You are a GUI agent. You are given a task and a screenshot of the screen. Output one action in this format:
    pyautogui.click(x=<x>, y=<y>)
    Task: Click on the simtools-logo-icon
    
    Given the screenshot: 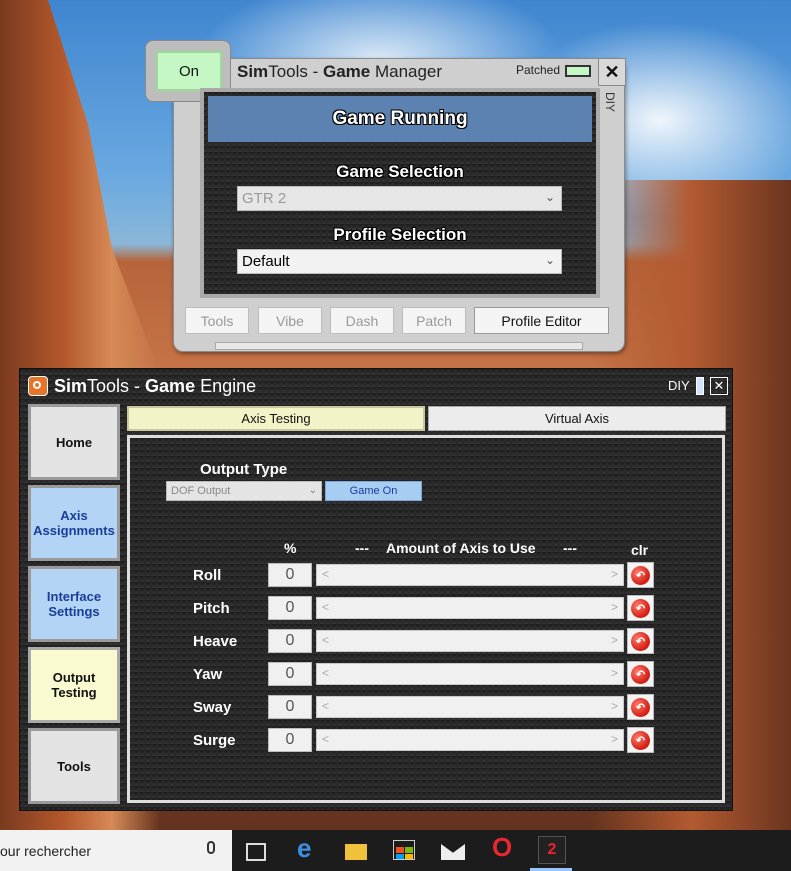 What is the action you would take?
    pyautogui.click(x=38, y=386)
    